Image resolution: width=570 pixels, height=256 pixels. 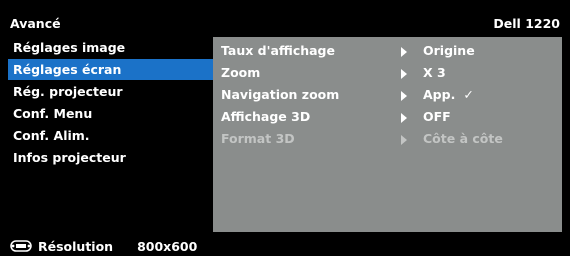 I want to click on sidebar-item-conf-menu: Conf. Menu, so click(x=110, y=113).